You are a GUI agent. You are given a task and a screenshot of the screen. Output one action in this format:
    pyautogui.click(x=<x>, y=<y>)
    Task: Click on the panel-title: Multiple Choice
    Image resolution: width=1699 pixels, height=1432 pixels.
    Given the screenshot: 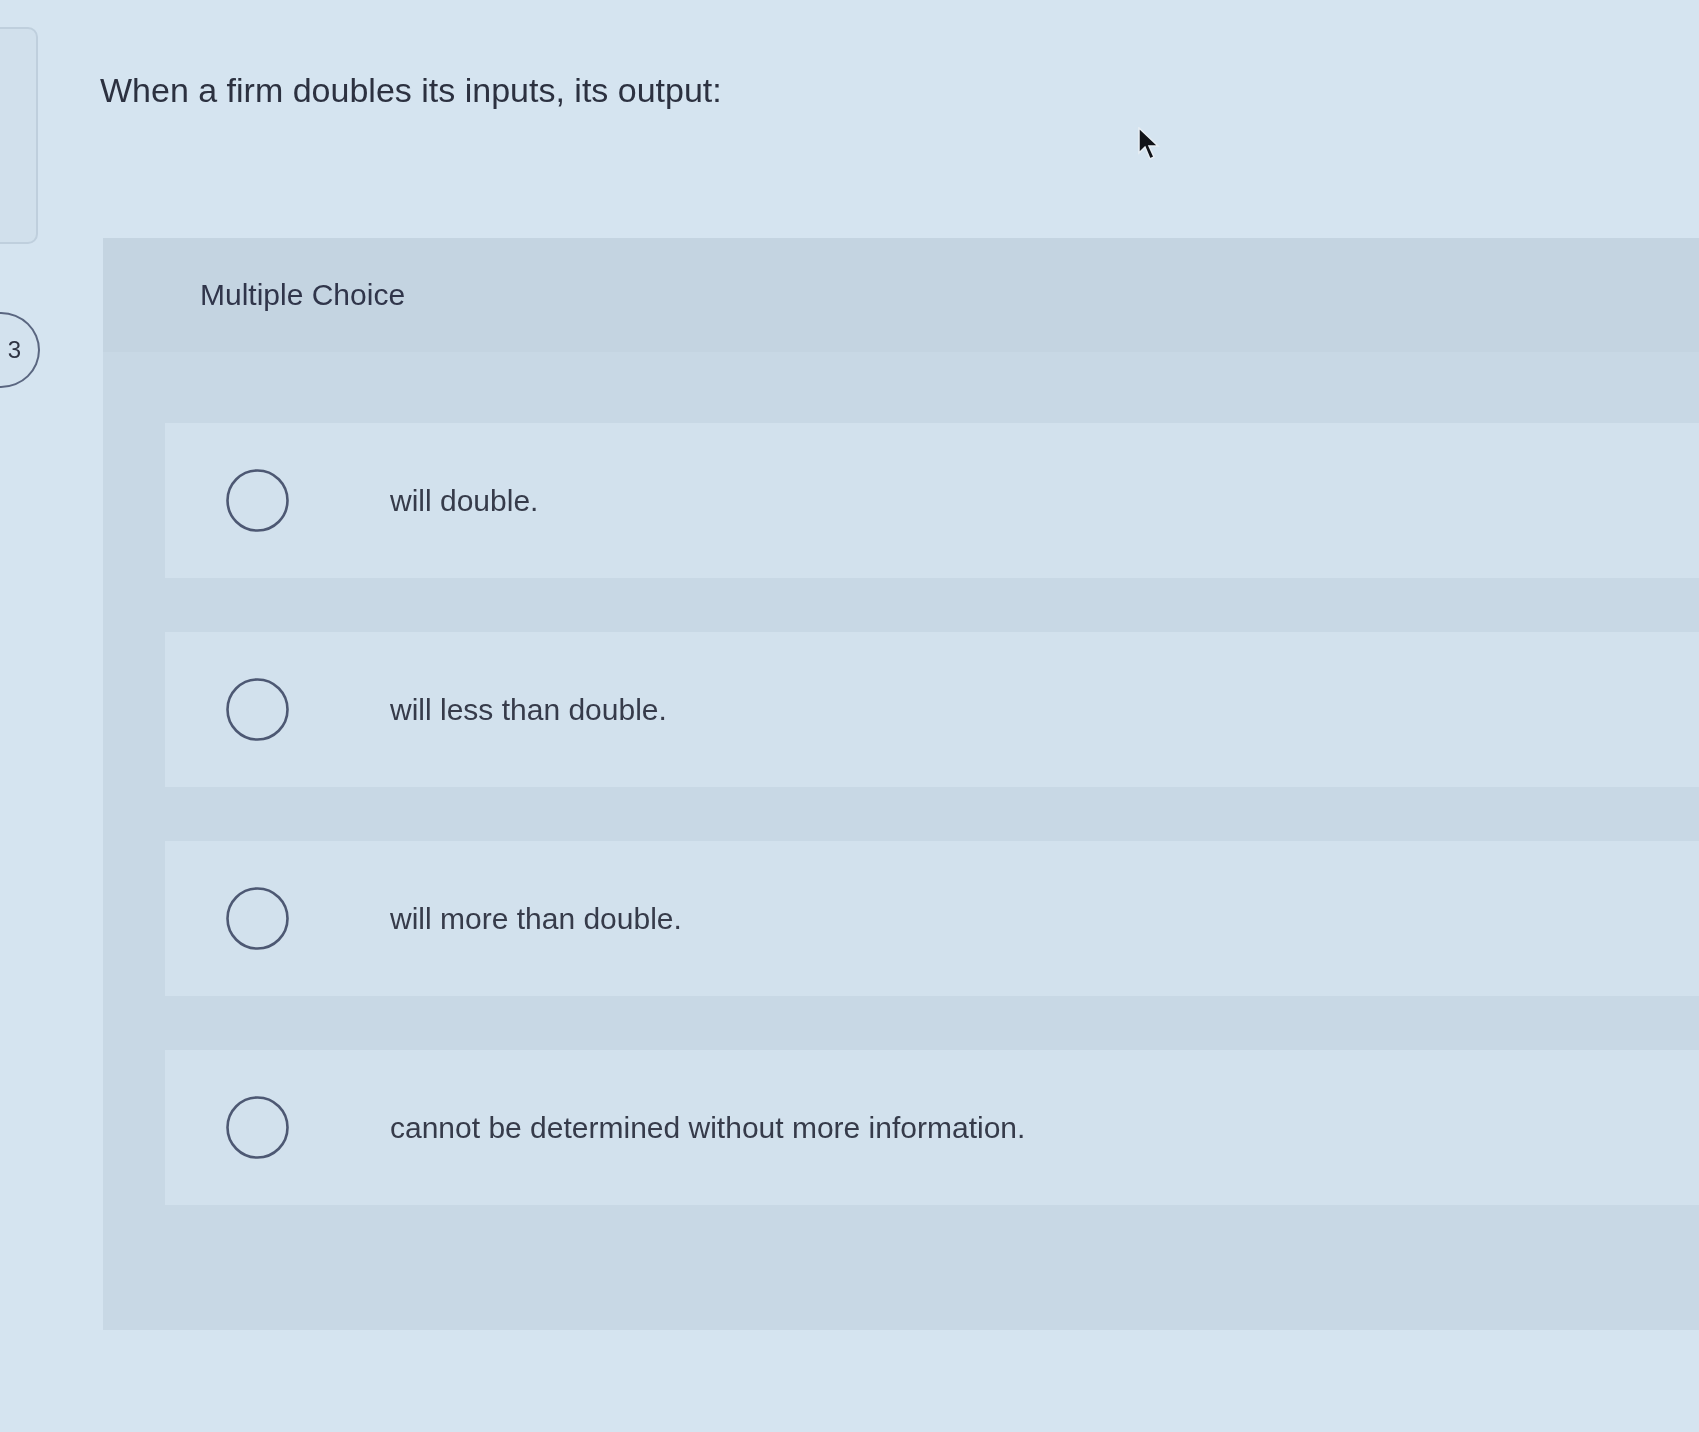 What is the action you would take?
    pyautogui.click(x=303, y=295)
    